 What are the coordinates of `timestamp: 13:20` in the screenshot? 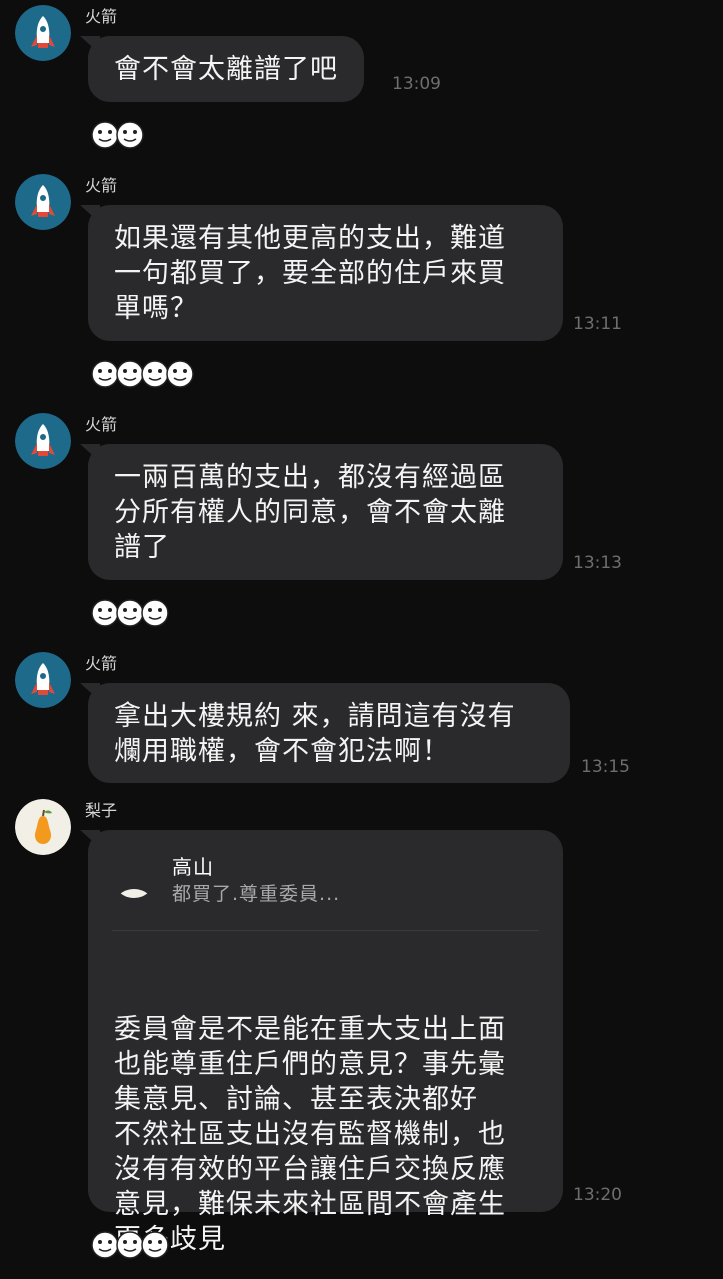 It's located at (597, 1195).